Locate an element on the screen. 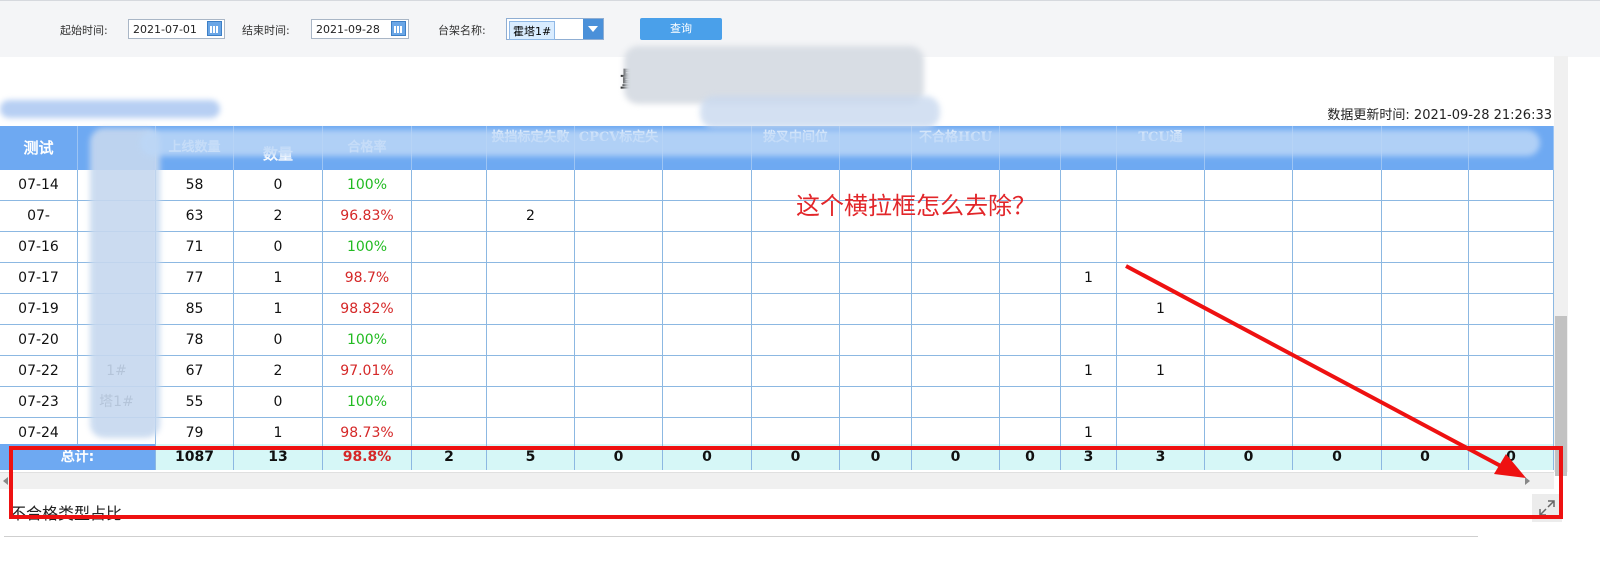 The height and width of the screenshot is (588, 1600). annotation-highlight-box is located at coordinates (786, 482).